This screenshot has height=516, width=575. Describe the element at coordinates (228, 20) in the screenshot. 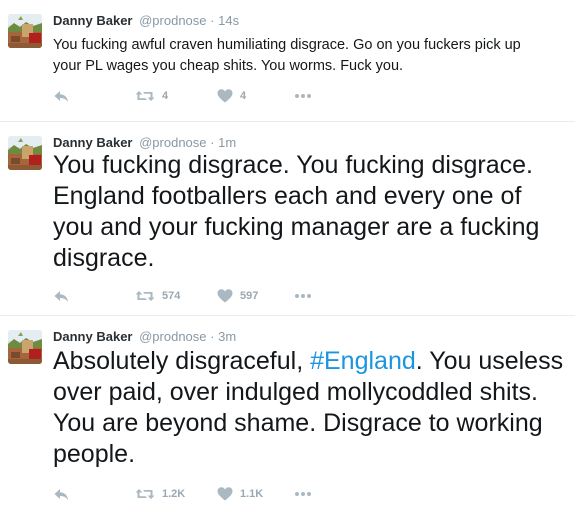

I see `tweet-timestamp: 14s` at that location.